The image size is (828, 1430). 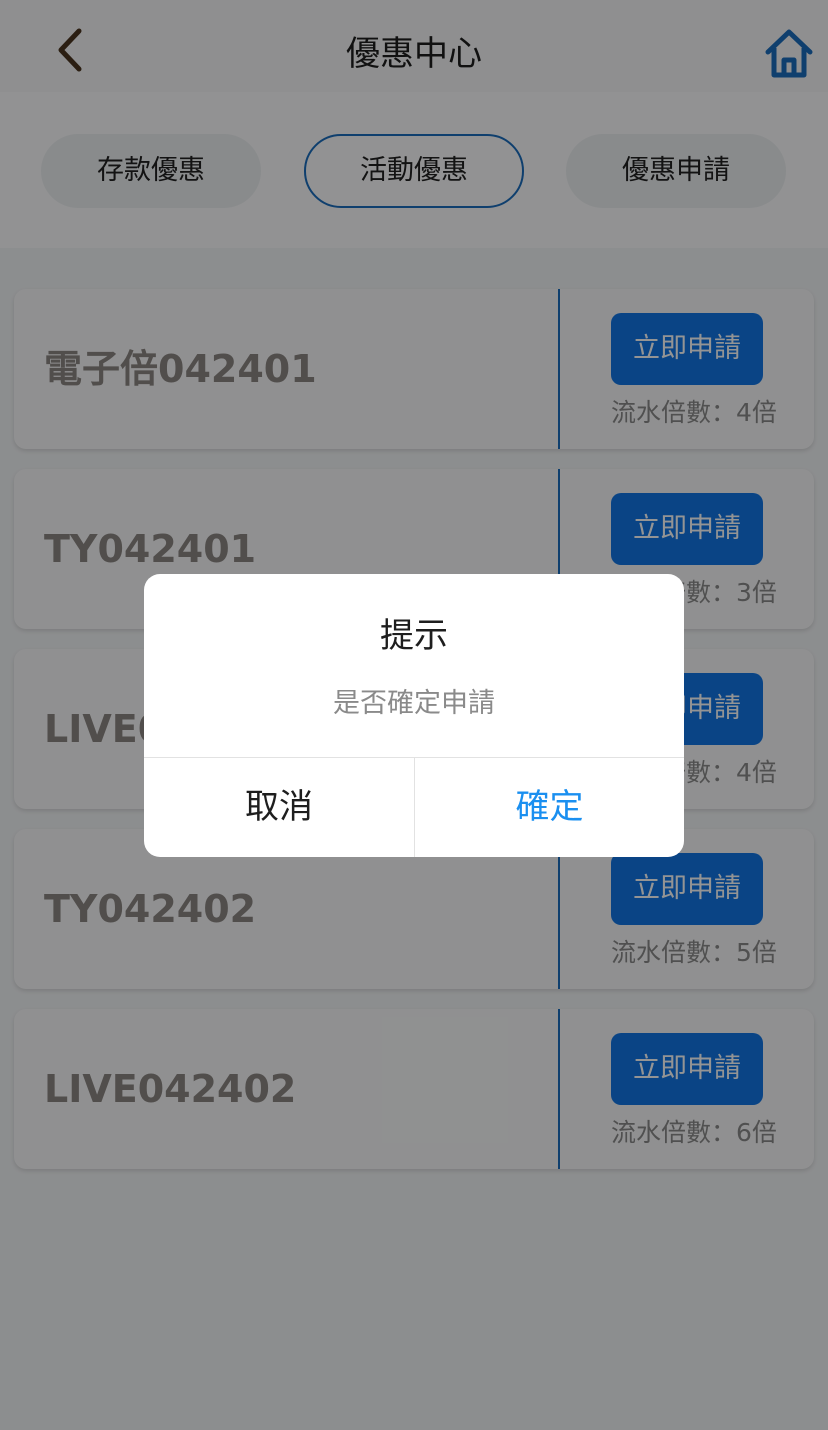 I want to click on dialog-message: 是否確定申請, so click(x=414, y=703).